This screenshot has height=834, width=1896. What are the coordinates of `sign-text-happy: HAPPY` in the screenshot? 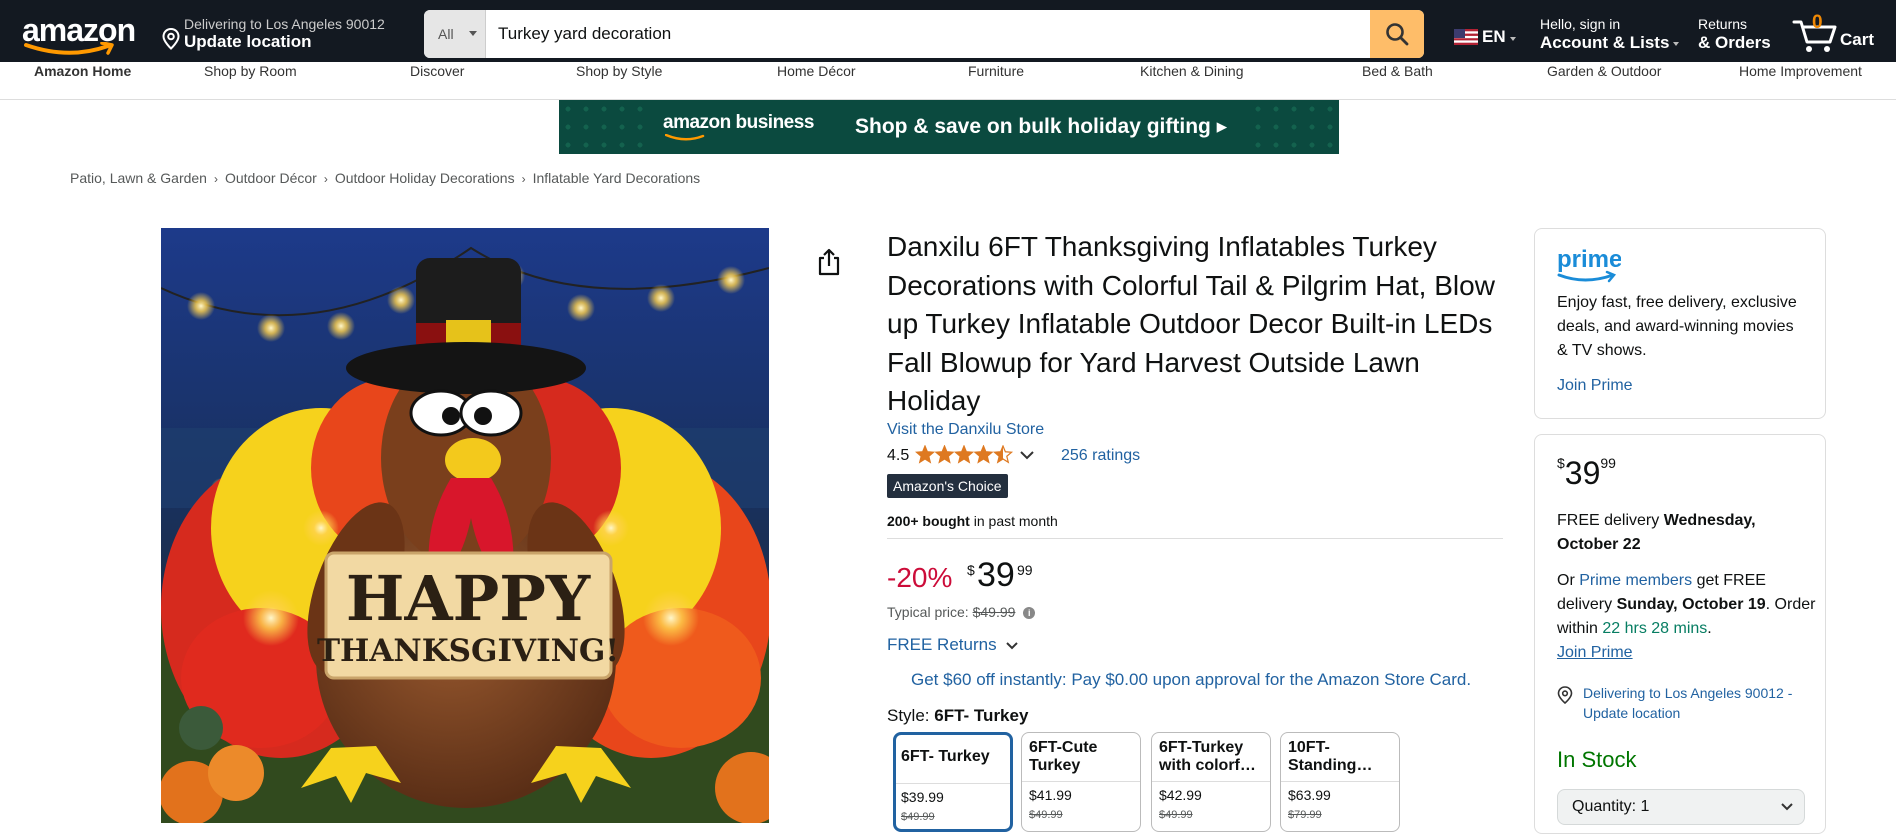 It's located at (468, 598).